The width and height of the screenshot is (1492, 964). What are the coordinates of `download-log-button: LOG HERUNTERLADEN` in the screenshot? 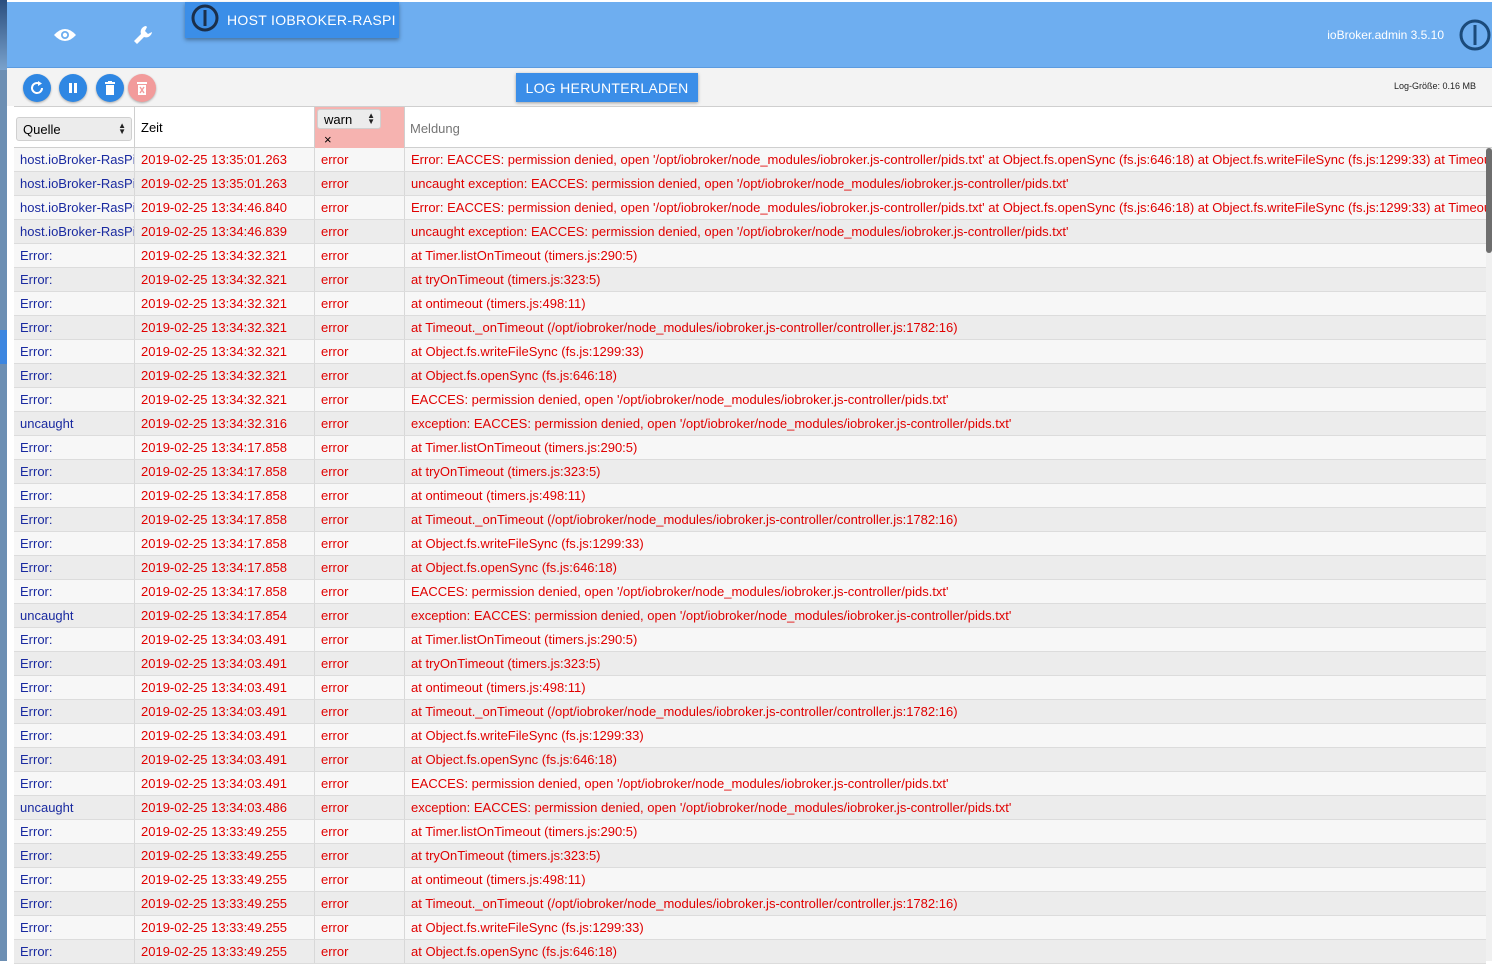 It's located at (607, 87).